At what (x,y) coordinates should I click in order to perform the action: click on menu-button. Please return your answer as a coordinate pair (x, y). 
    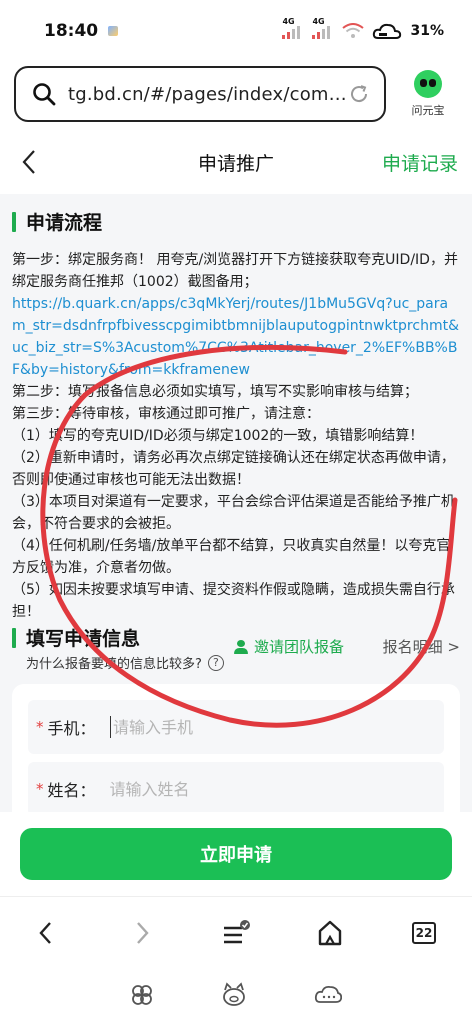
    Looking at the image, I should click on (236, 933).